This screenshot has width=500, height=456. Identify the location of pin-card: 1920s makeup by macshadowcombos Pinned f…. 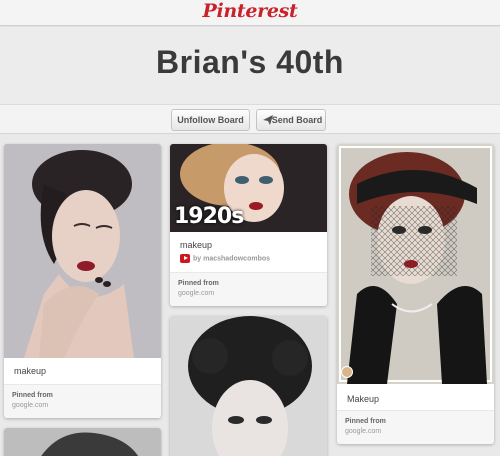
(248, 225).